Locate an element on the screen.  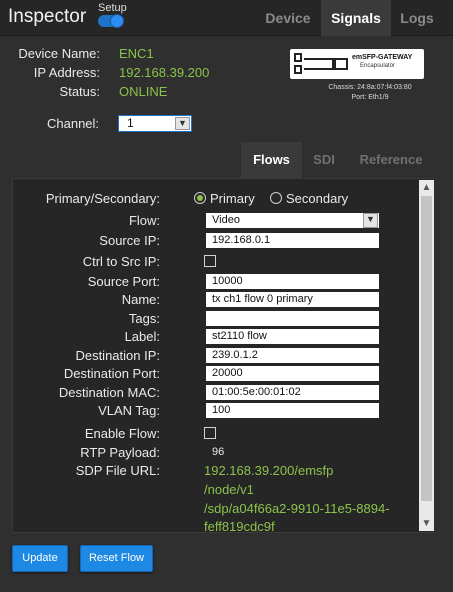
channel-select: 1 ▼ is located at coordinates (155, 123).